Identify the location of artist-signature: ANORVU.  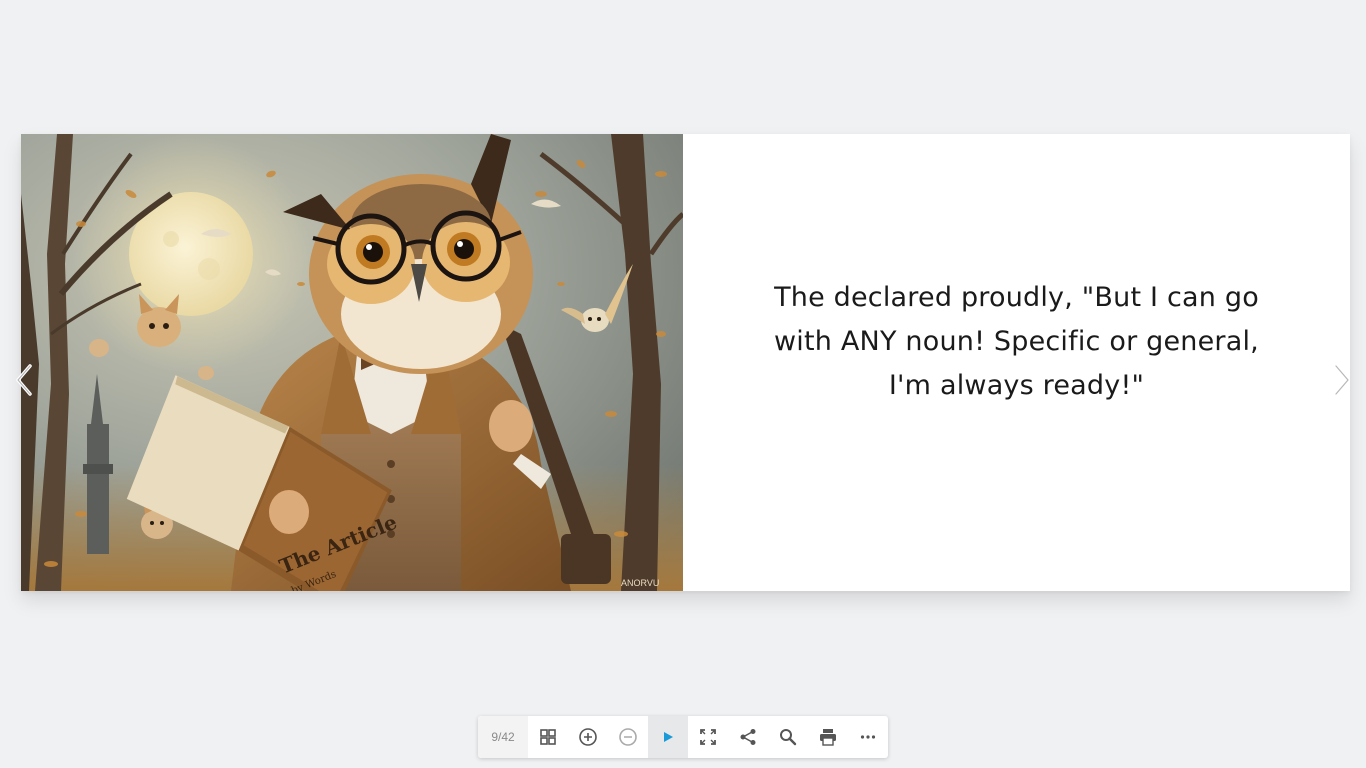
(640, 583).